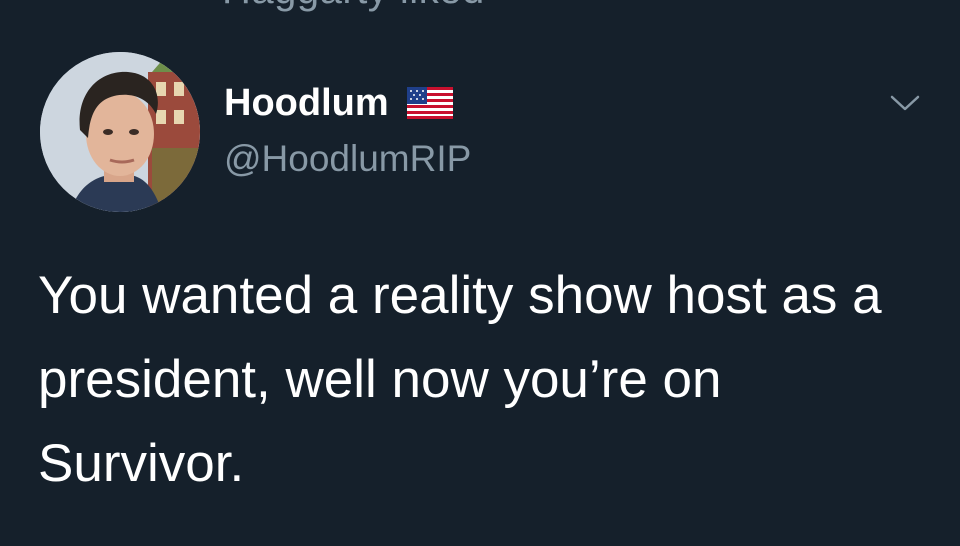 This screenshot has width=960, height=546. I want to click on us-flag-icon, so click(429, 103).